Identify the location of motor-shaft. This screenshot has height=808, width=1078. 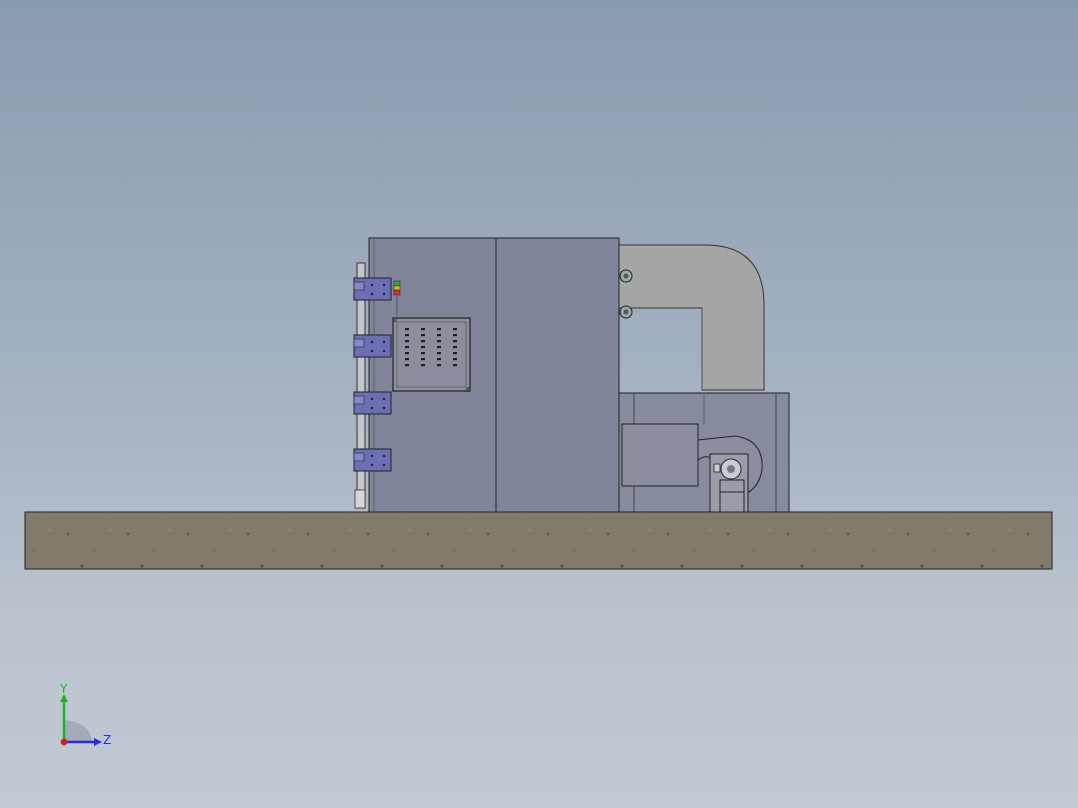
(731, 469).